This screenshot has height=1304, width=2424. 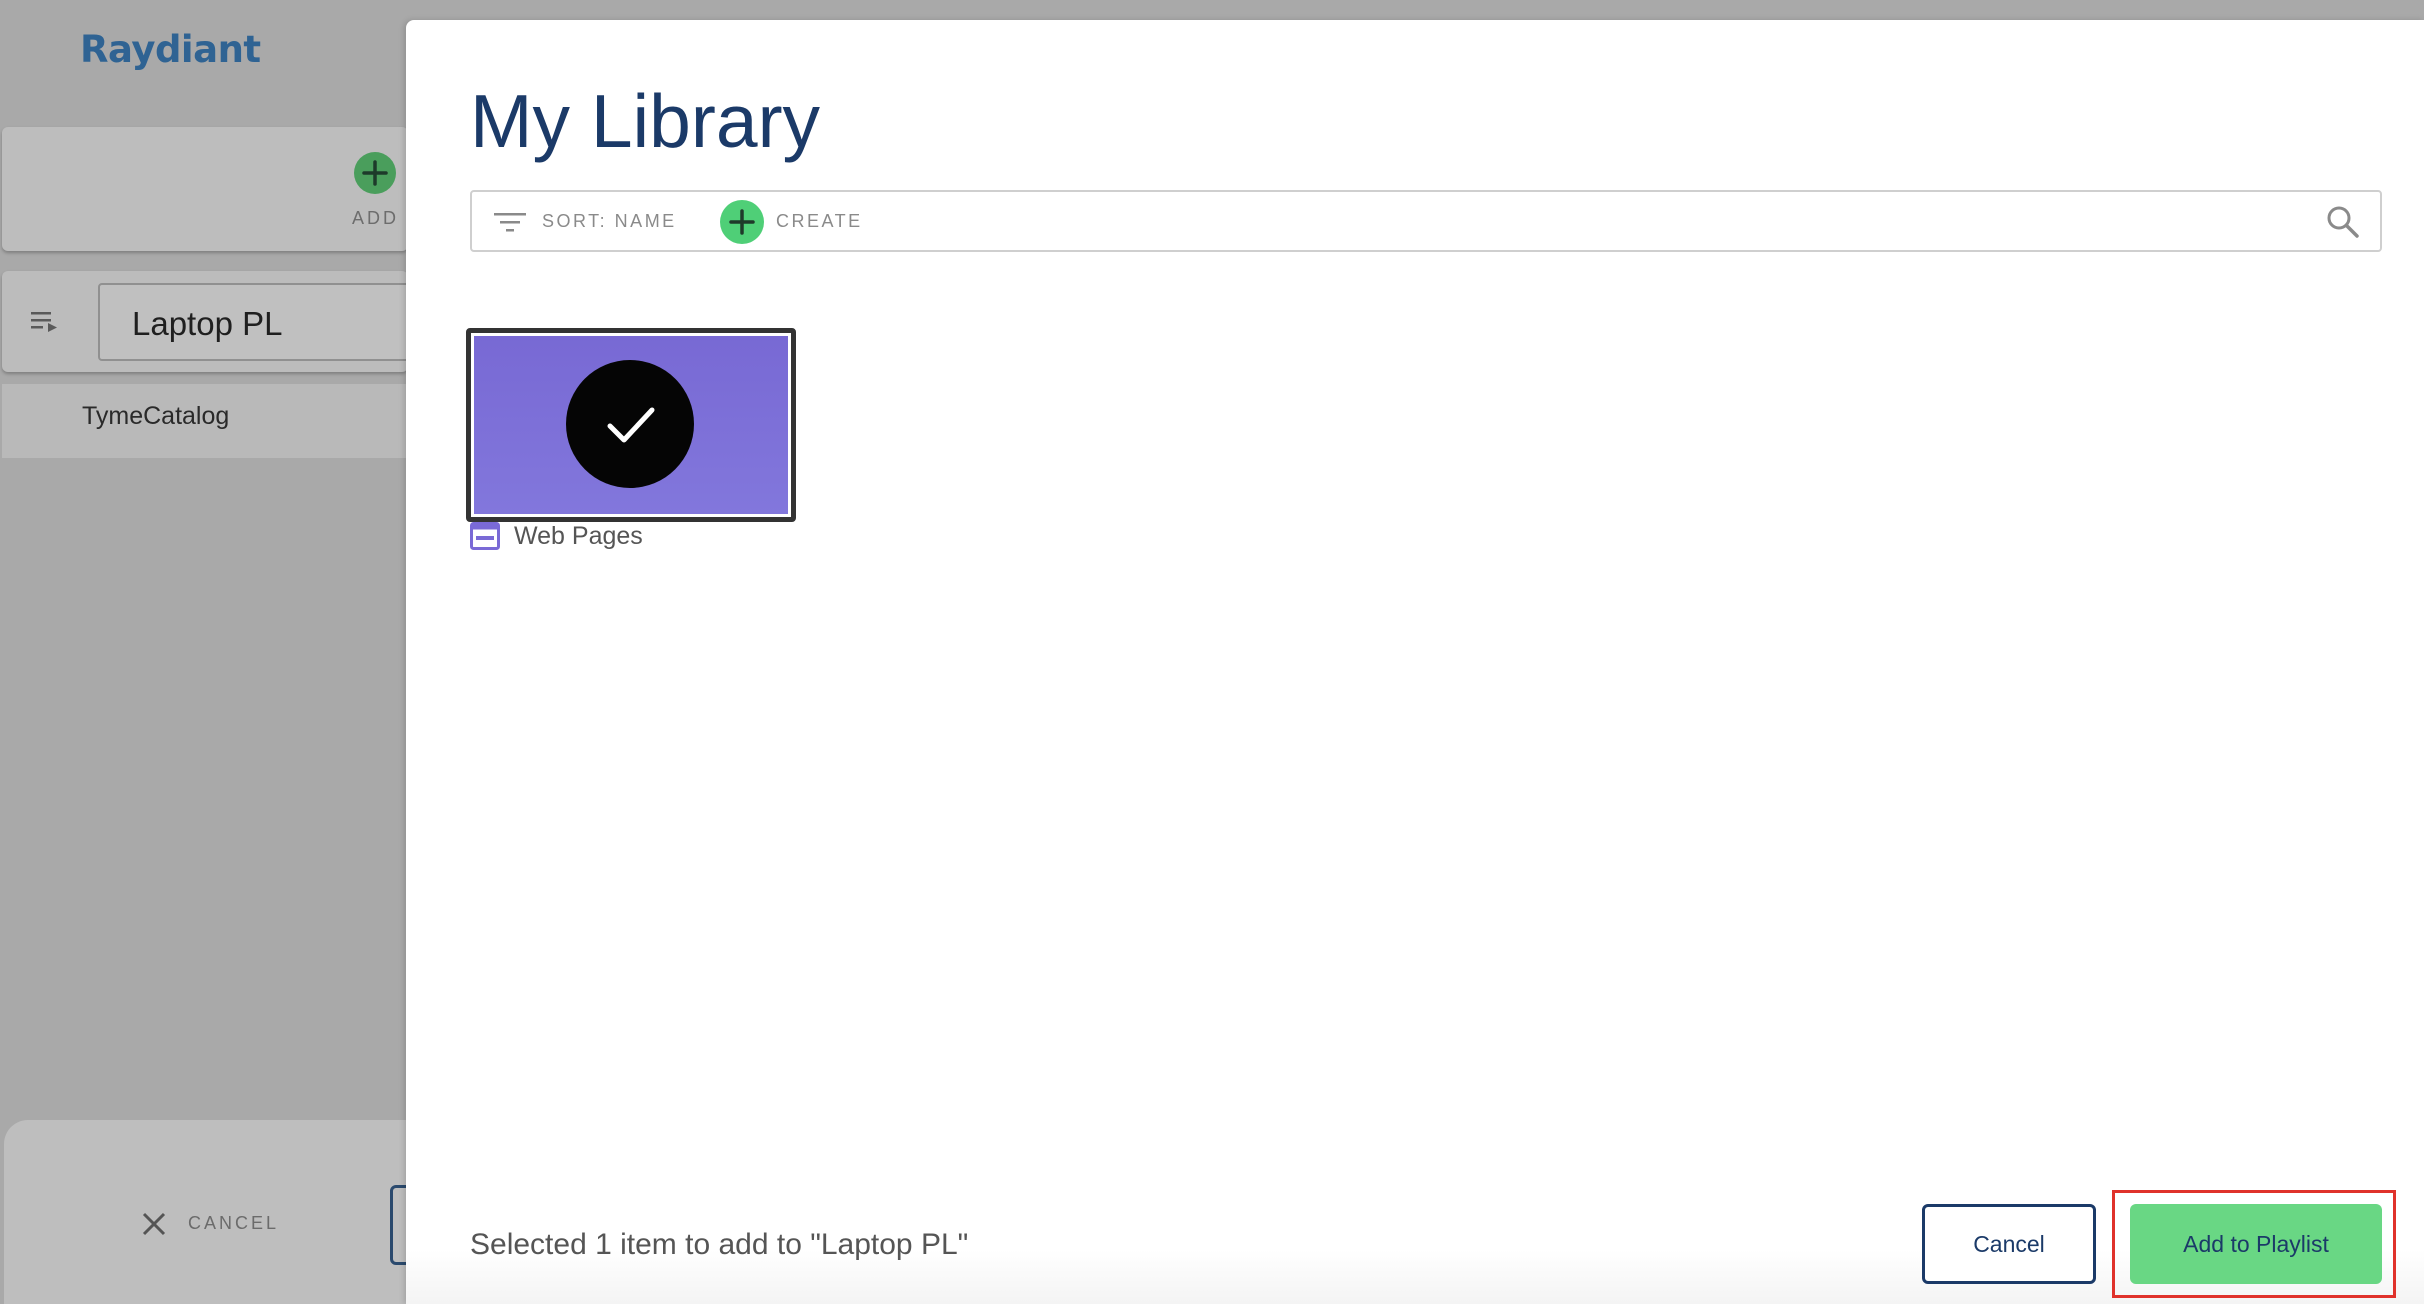 I want to click on page-title: My Library, so click(x=645, y=121).